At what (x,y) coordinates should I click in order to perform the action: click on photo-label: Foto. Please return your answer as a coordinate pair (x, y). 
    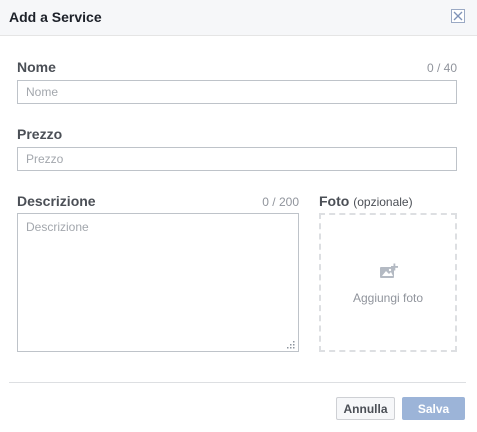
    Looking at the image, I should click on (334, 201).